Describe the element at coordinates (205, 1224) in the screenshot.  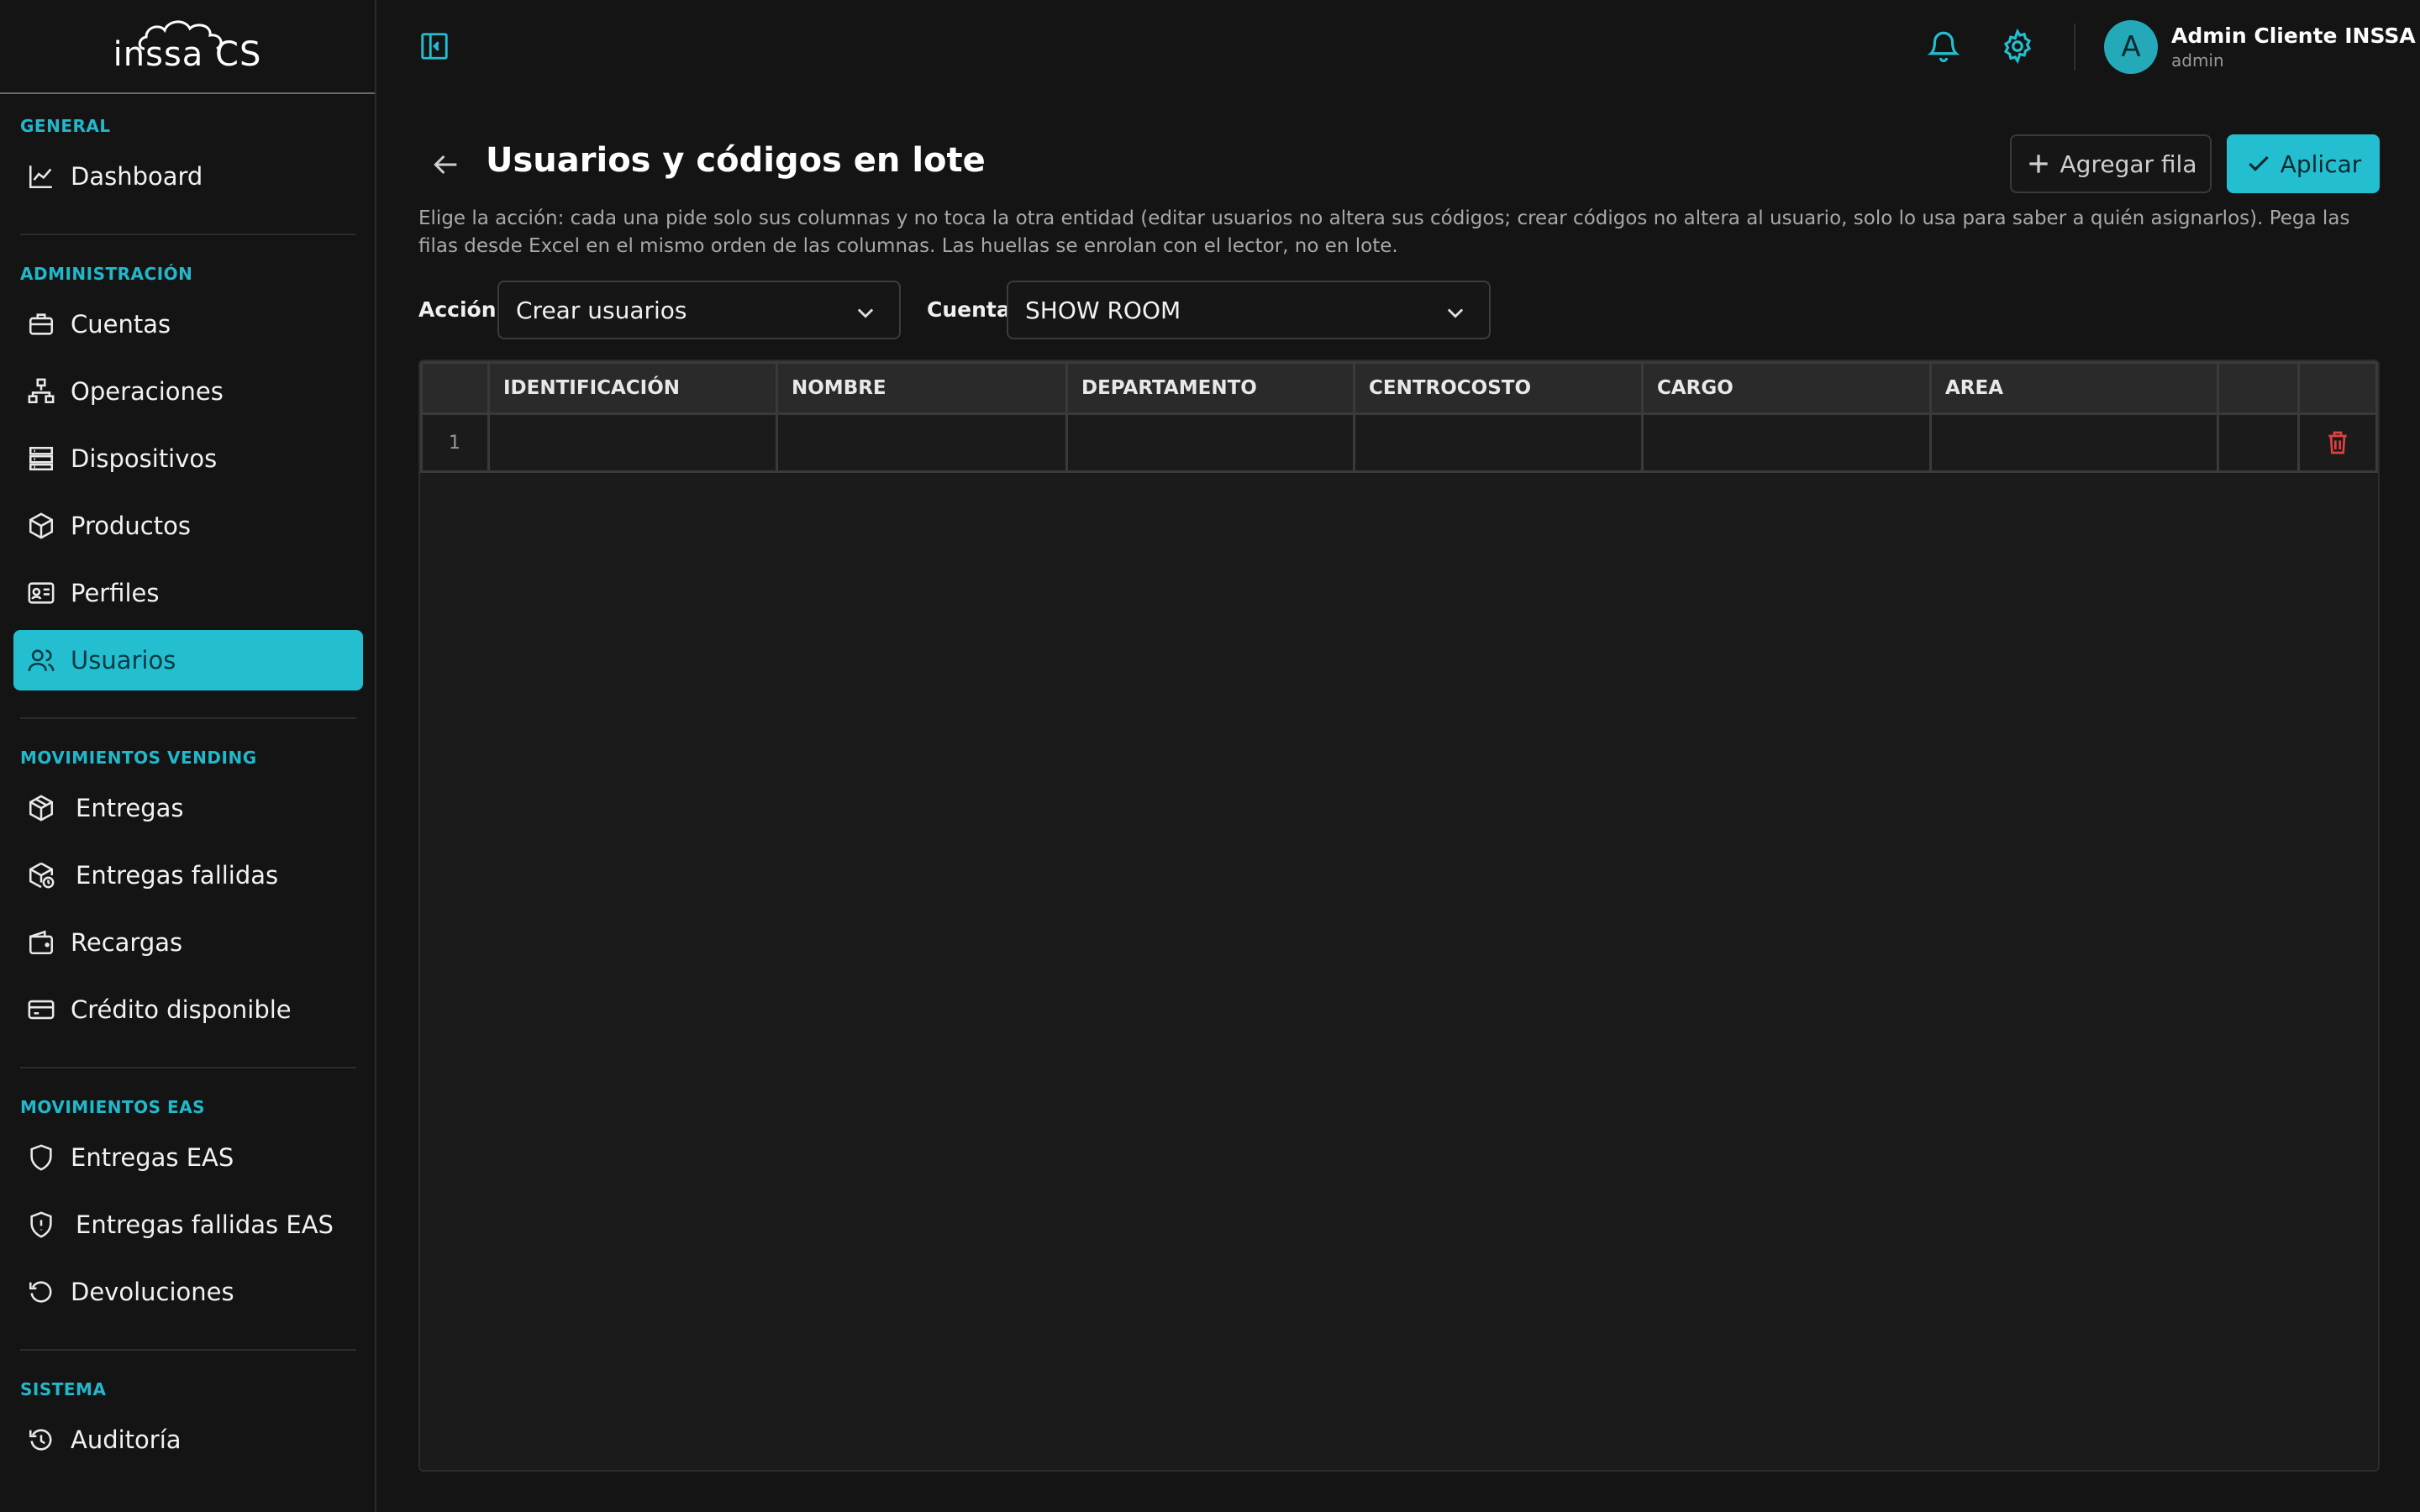
I see `sidebar-item-label: Entregas fallidas EAS` at that location.